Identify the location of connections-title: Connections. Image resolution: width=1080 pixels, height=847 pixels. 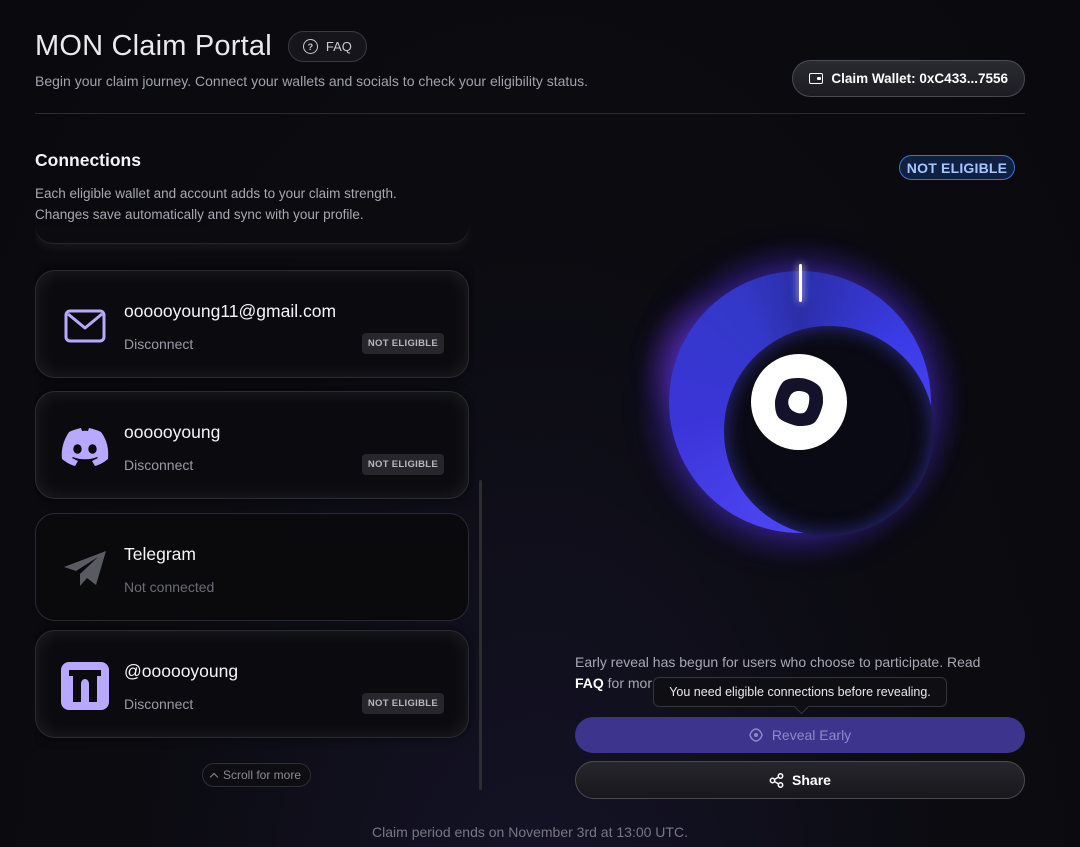
(88, 160).